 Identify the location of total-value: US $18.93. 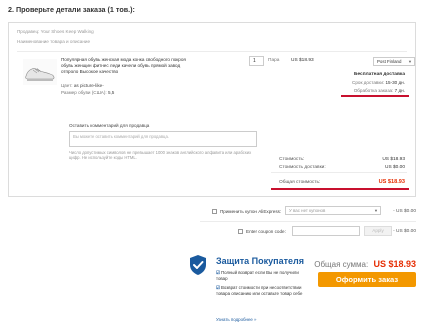
(391, 182).